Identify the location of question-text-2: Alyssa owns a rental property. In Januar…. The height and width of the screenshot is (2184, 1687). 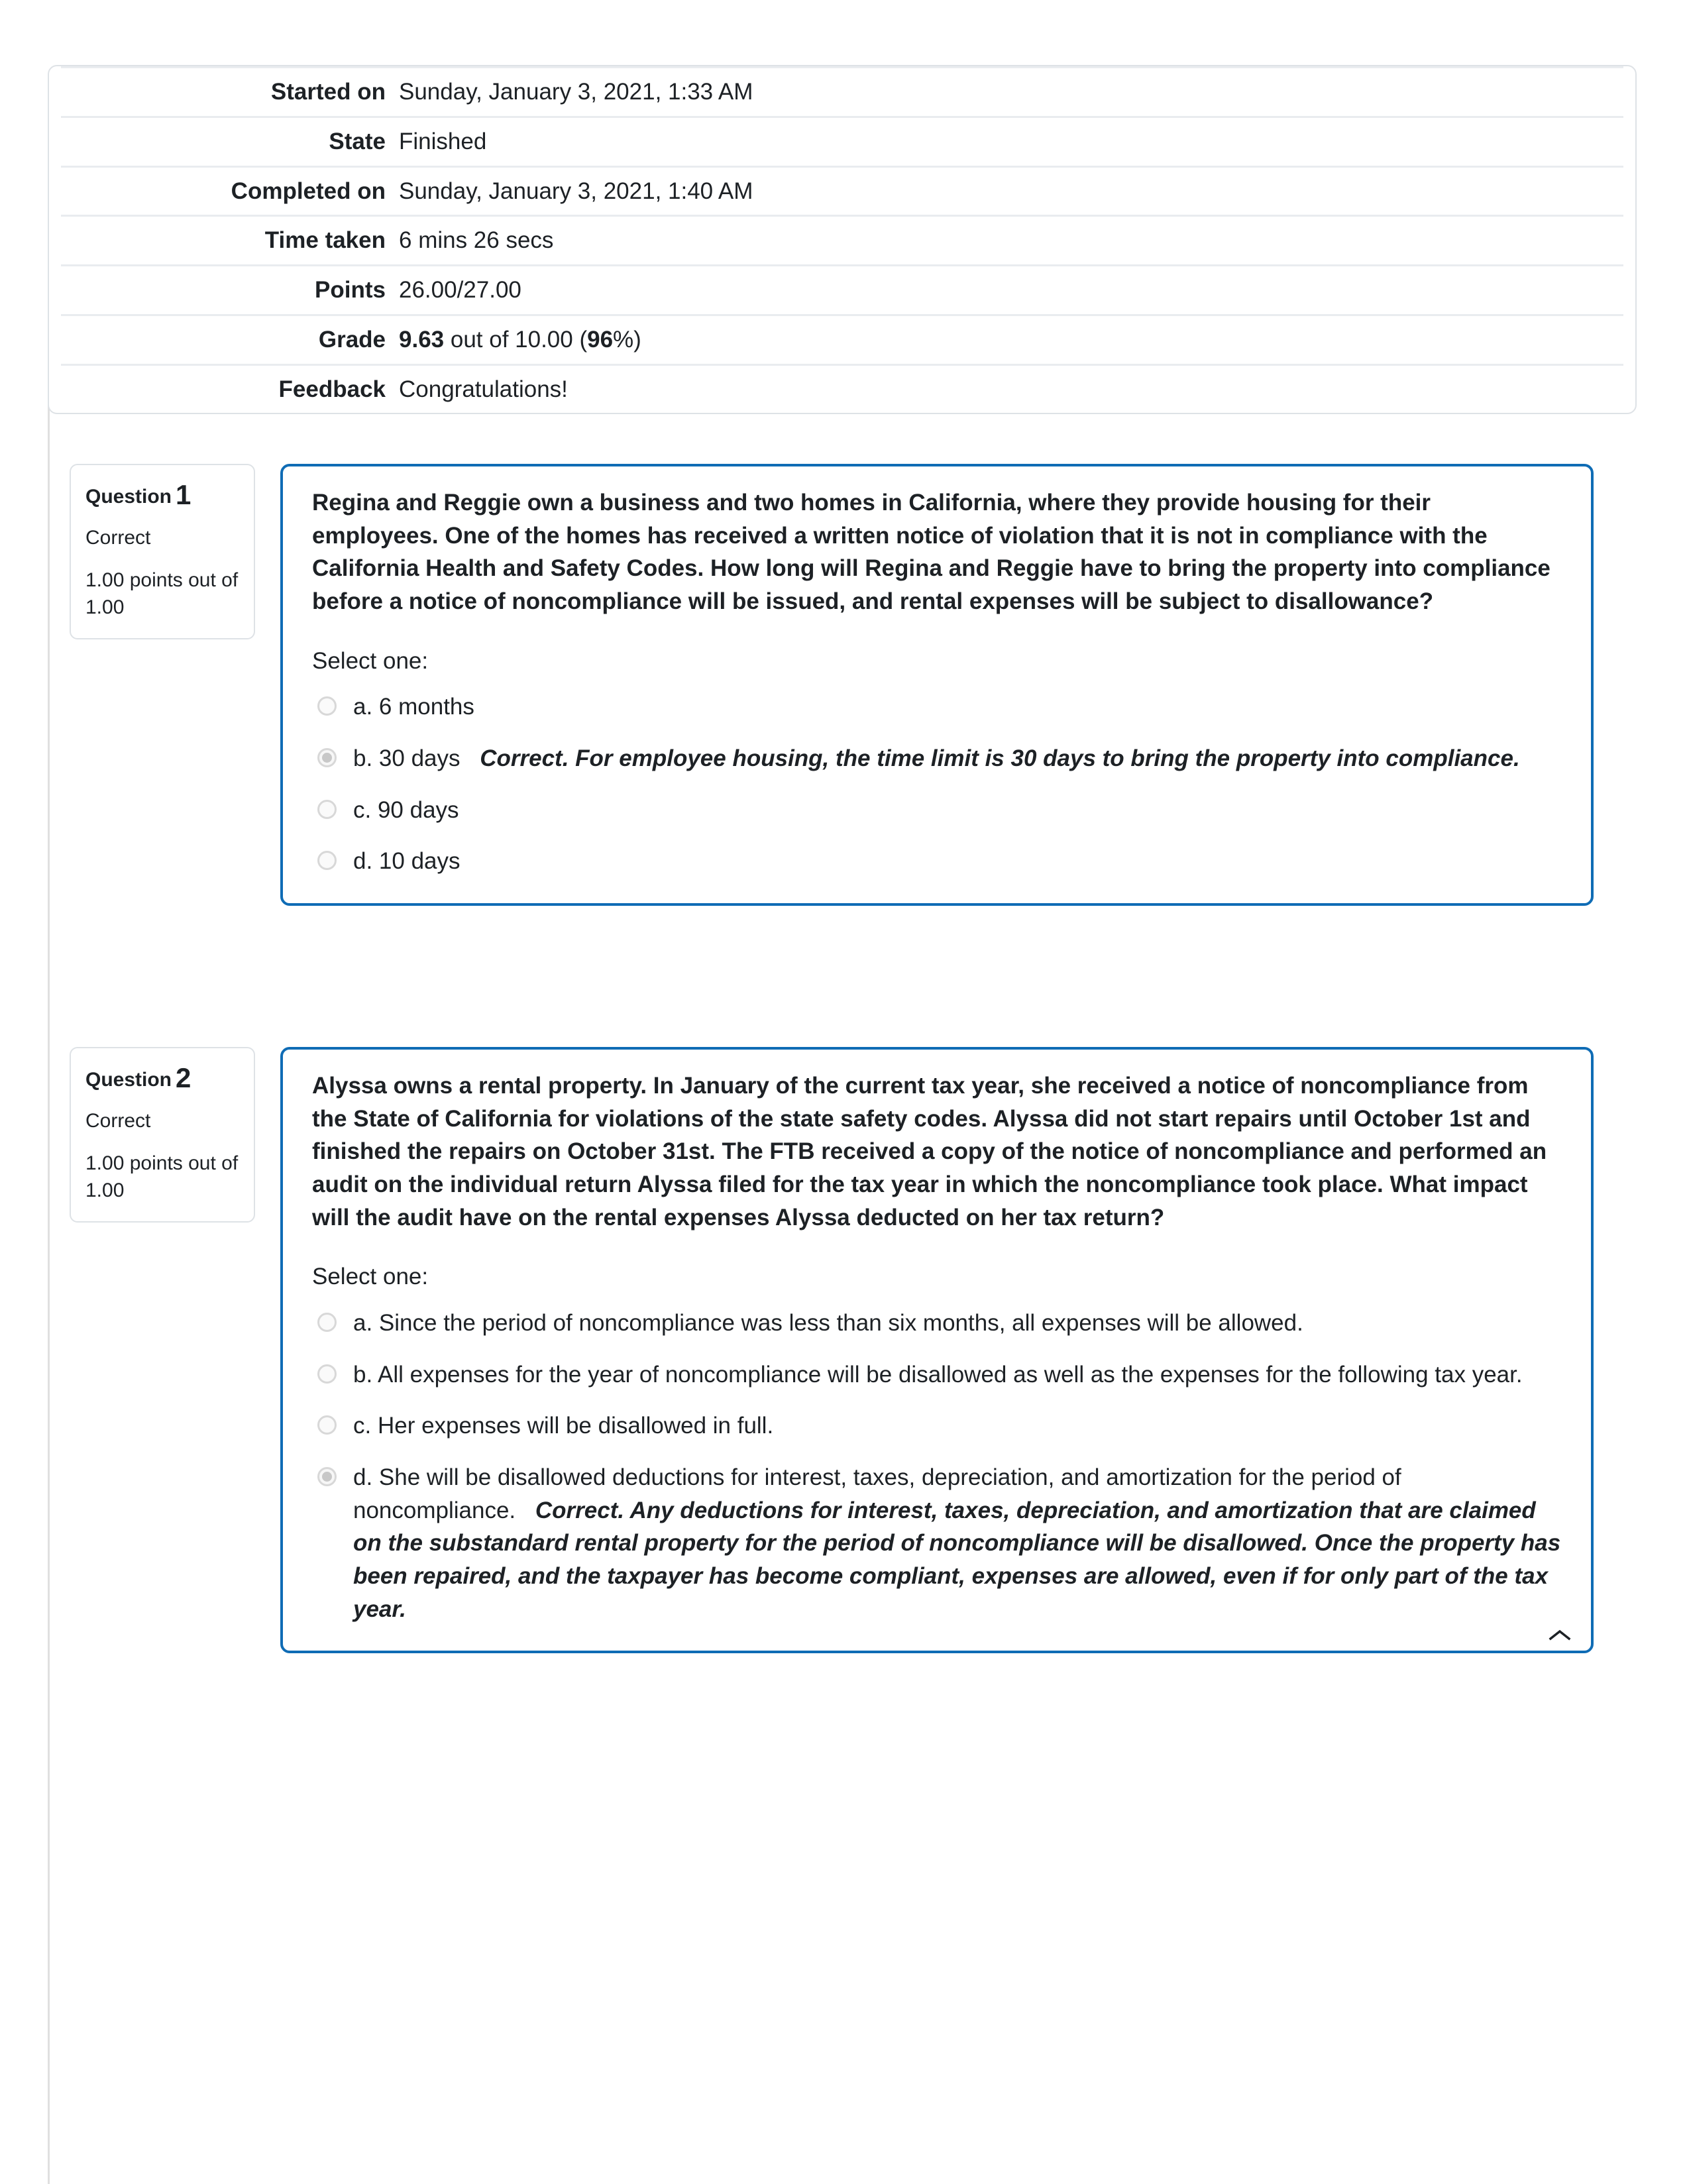
(929, 1151).